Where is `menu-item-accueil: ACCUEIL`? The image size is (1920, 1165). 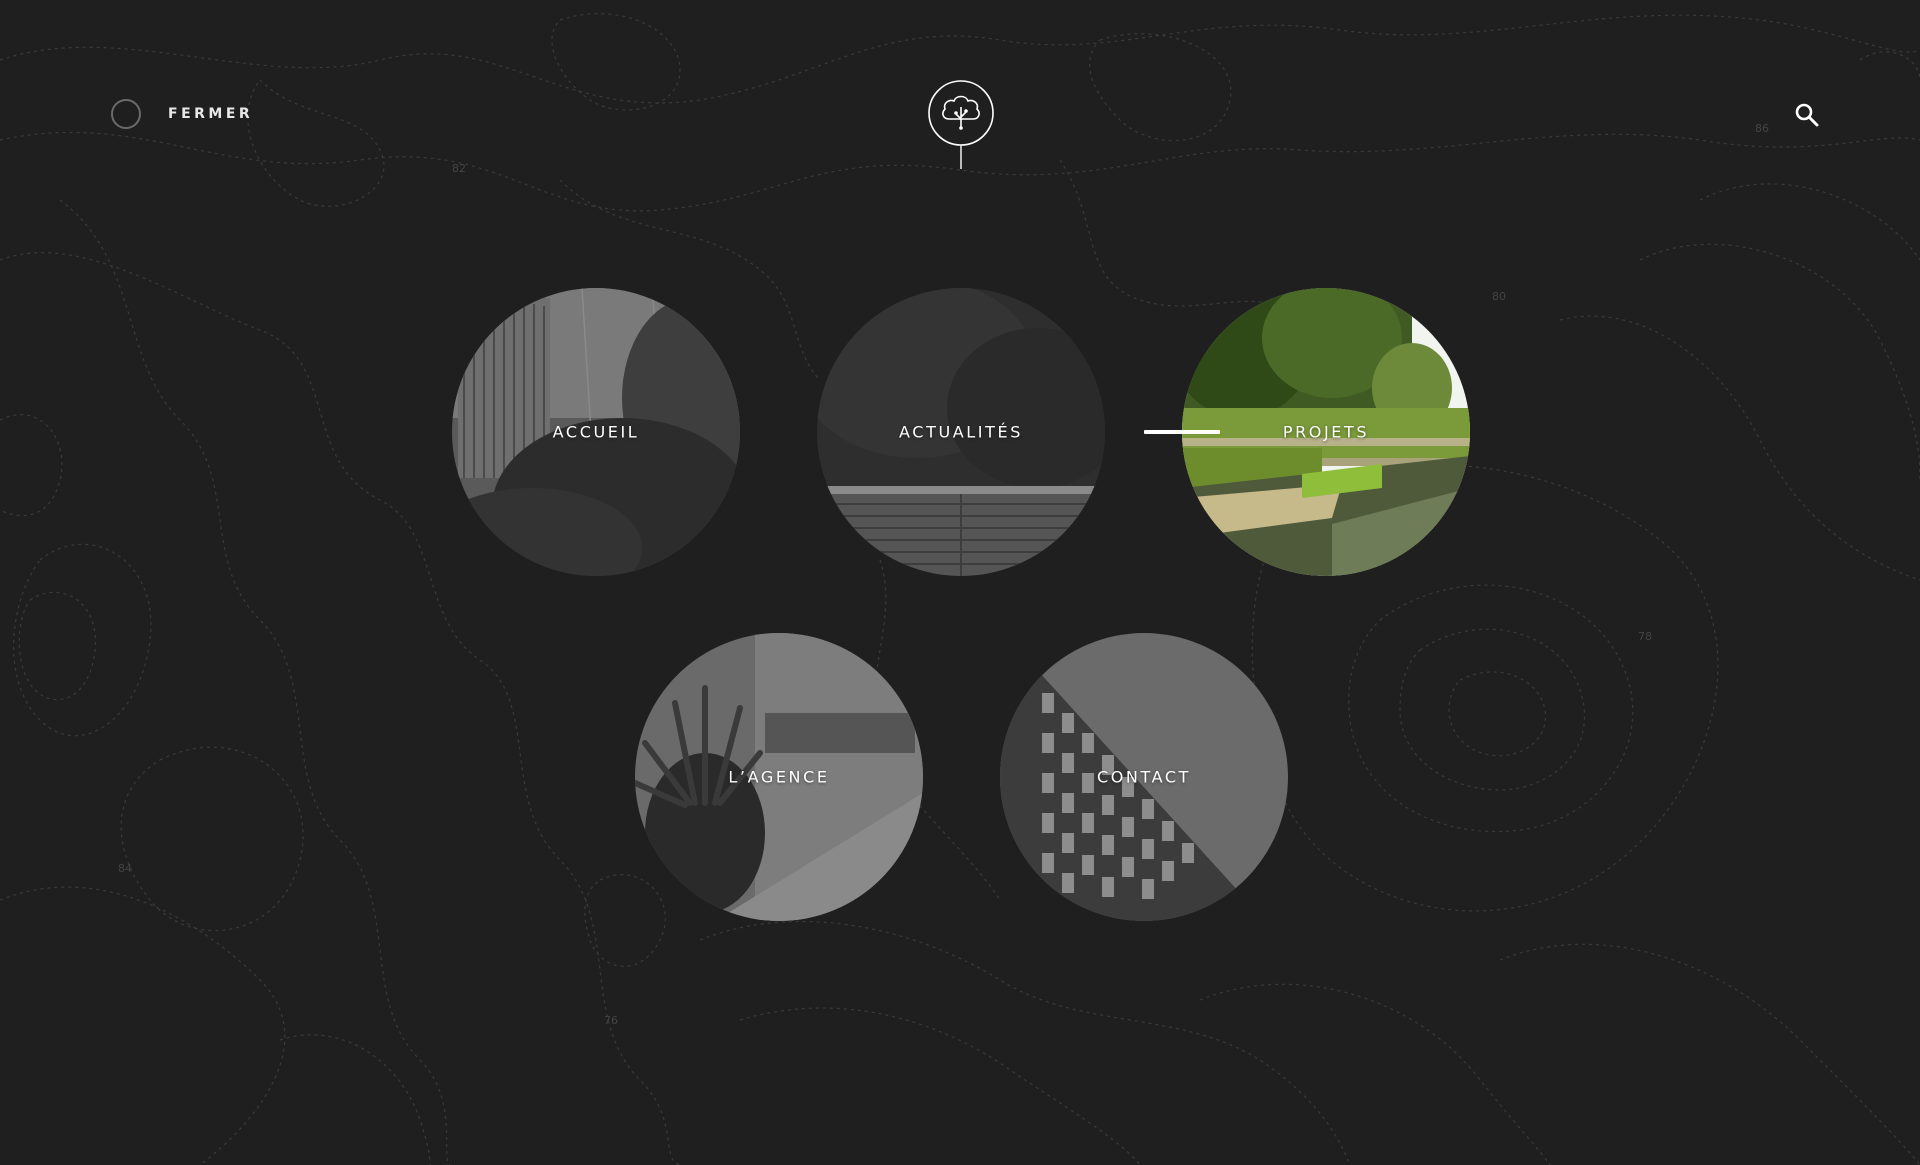 menu-item-accueil: ACCUEIL is located at coordinates (596, 432).